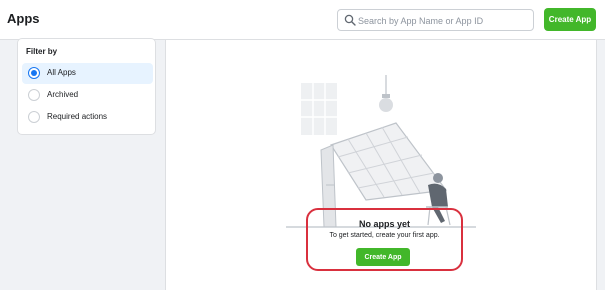 This screenshot has height=290, width=605. Describe the element at coordinates (386, 93) in the screenshot. I see `lamp-icon` at that location.